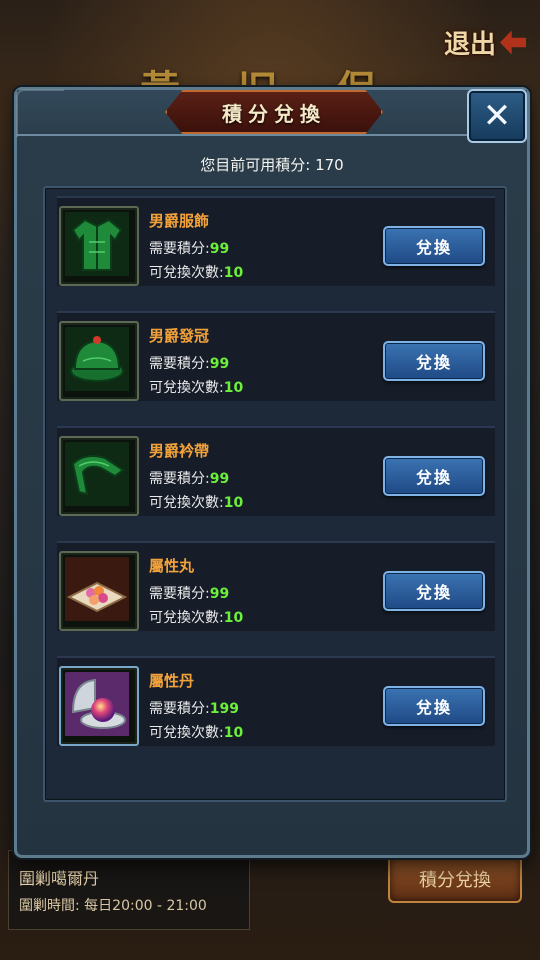 Image resolution: width=540 pixels, height=960 pixels. I want to click on item-name: 屬性丸, so click(172, 566).